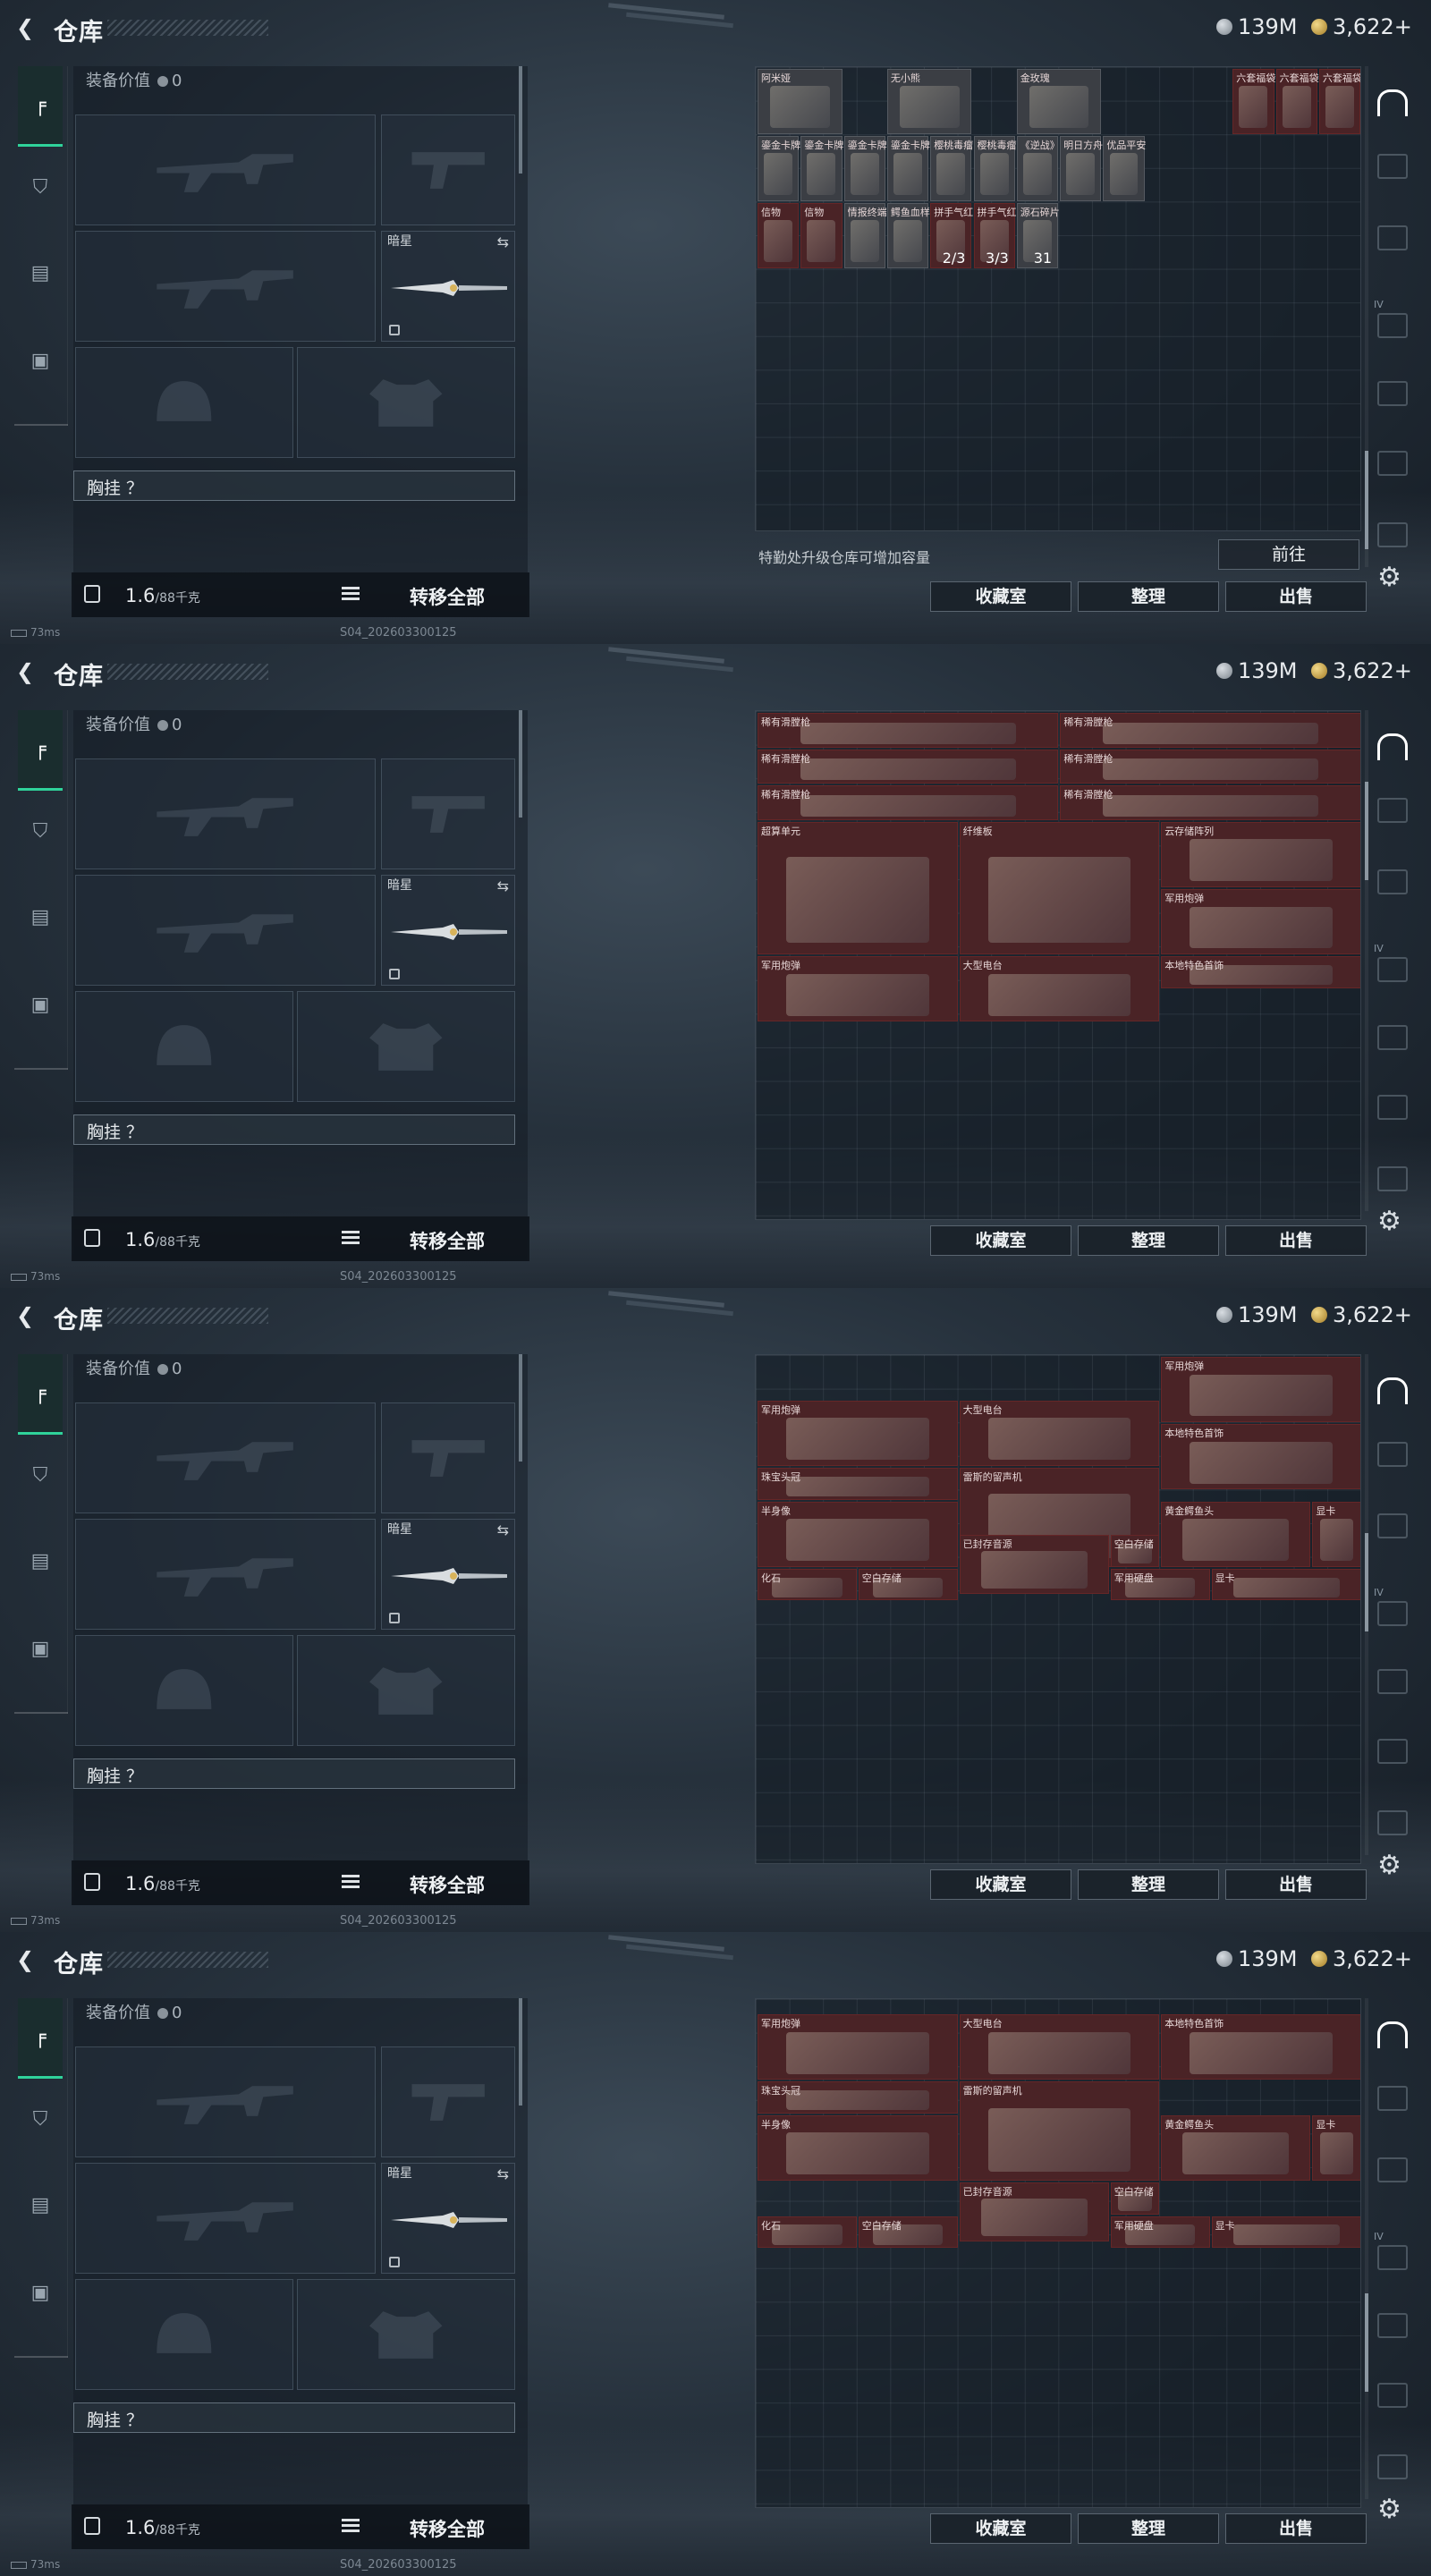  What do you see at coordinates (351, 1238) in the screenshot?
I see `list-icon` at bounding box center [351, 1238].